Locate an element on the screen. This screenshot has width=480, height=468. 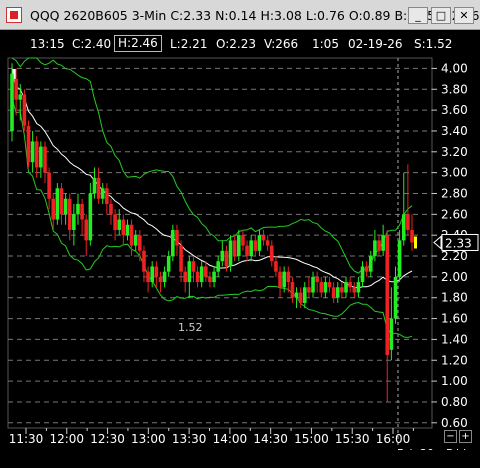
last-price-label: 2.33 is located at coordinates (458, 243).